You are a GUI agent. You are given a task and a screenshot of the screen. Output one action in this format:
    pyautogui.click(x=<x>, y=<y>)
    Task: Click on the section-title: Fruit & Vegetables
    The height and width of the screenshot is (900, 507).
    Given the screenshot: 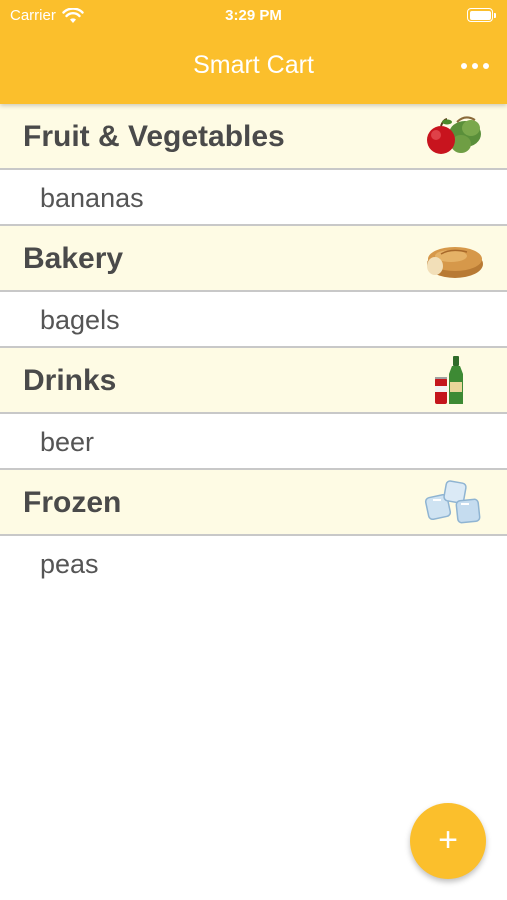 What is the action you would take?
    pyautogui.click(x=154, y=136)
    